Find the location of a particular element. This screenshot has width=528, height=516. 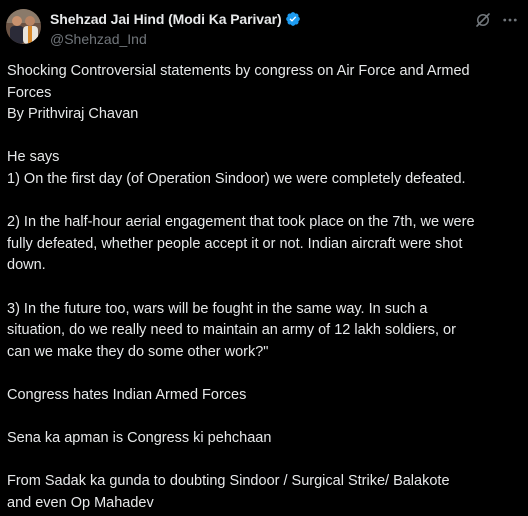

author-display-name: Shehzad Jai Hind (Modi Ka Parivar) is located at coordinates (175, 19).